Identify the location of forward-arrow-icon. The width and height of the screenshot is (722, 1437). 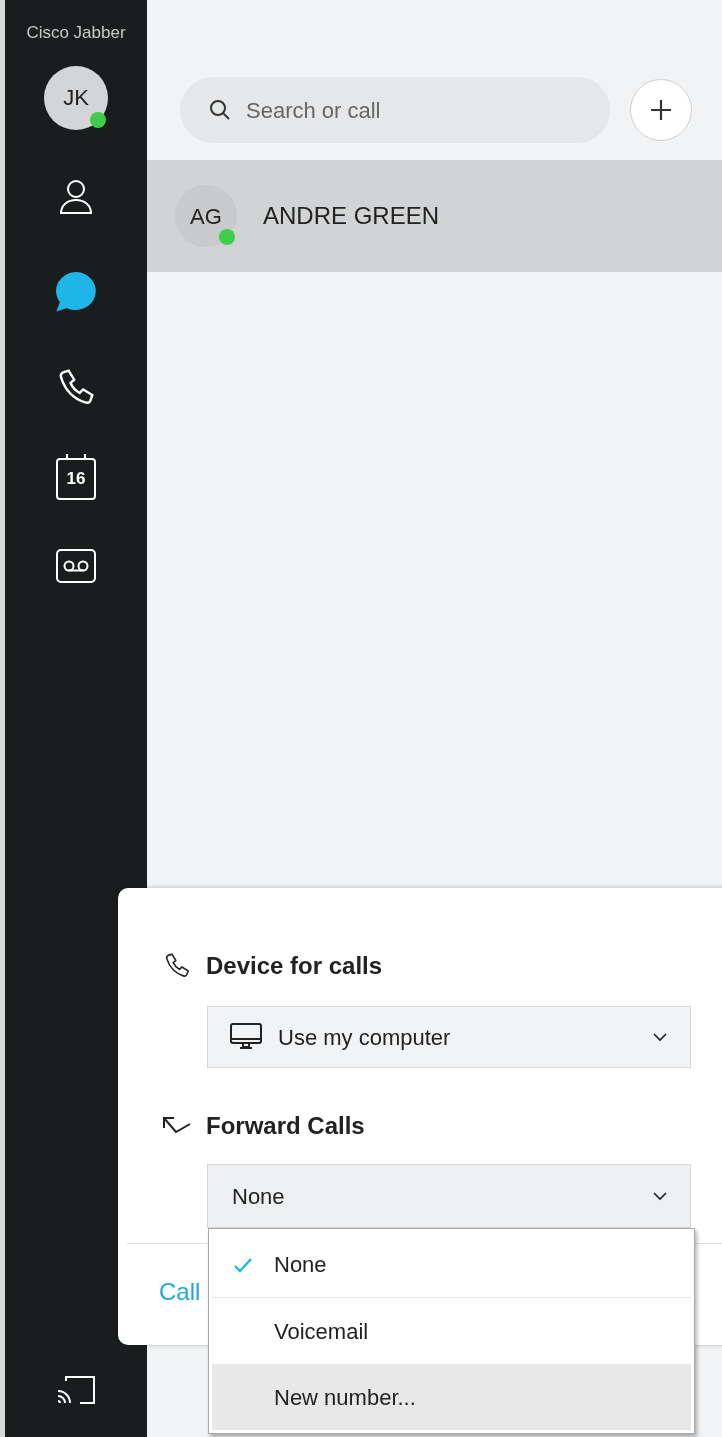
(177, 1126).